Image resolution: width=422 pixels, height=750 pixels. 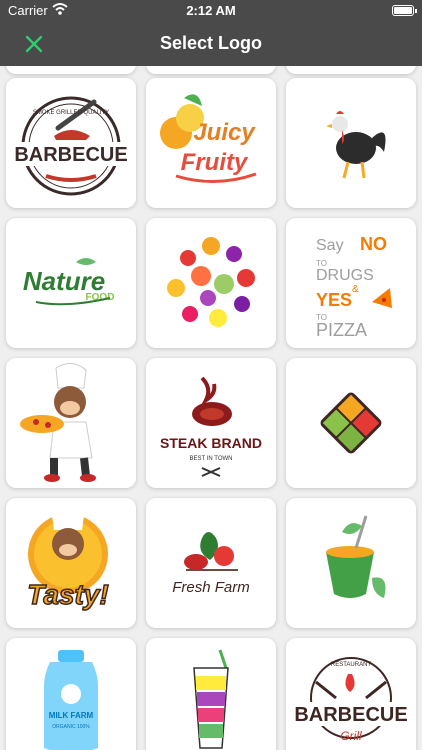 I want to click on logo-cell-food-boxes, so click(x=351, y=423).